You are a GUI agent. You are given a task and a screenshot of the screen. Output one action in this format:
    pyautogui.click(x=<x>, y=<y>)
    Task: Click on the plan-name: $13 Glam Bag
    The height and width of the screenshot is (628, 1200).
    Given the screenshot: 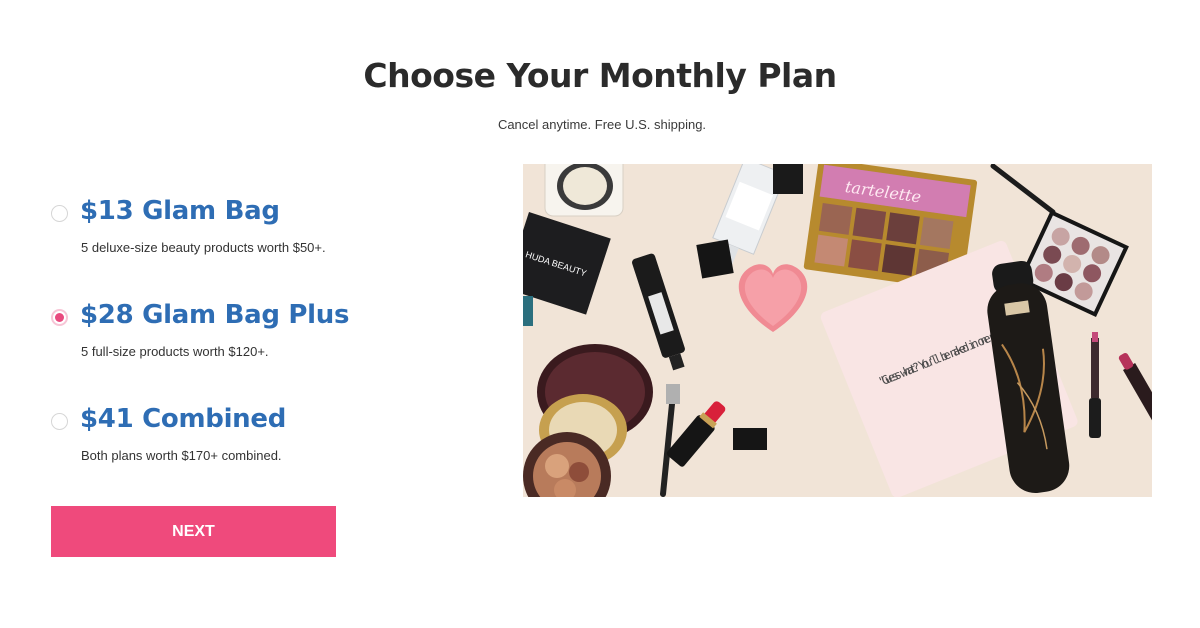 What is the action you would take?
    pyautogui.click(x=180, y=211)
    